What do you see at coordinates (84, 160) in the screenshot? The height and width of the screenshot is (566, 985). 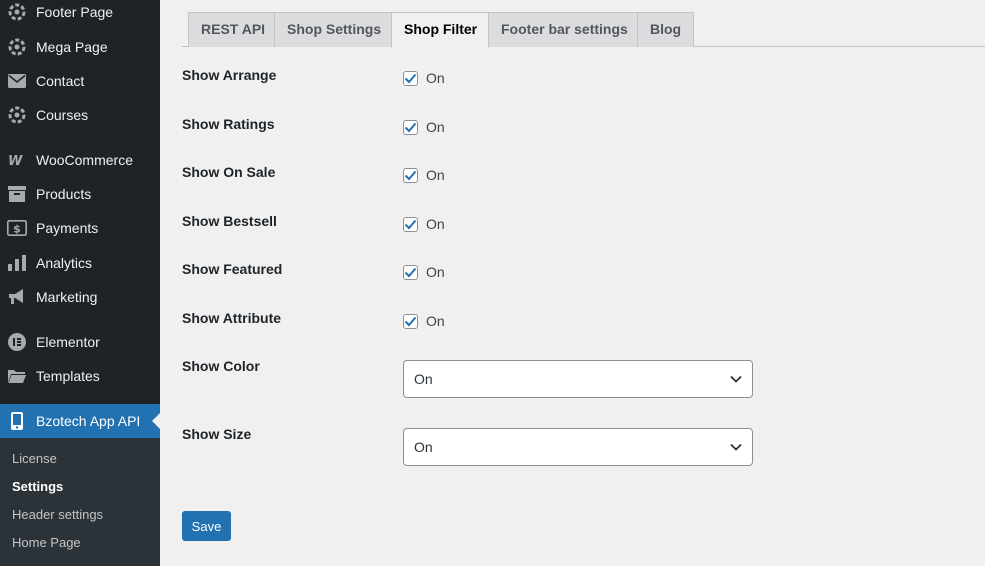 I see `menu-label: WooCommerce` at bounding box center [84, 160].